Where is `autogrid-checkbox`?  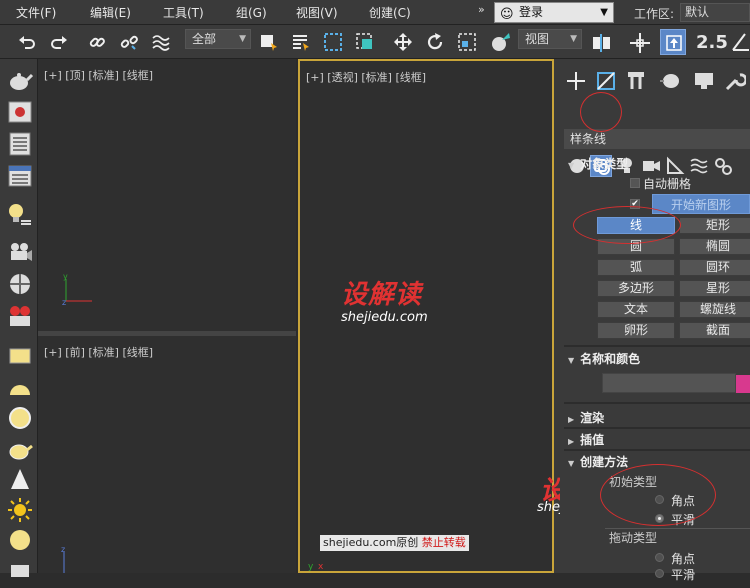 autogrid-checkbox is located at coordinates (635, 183).